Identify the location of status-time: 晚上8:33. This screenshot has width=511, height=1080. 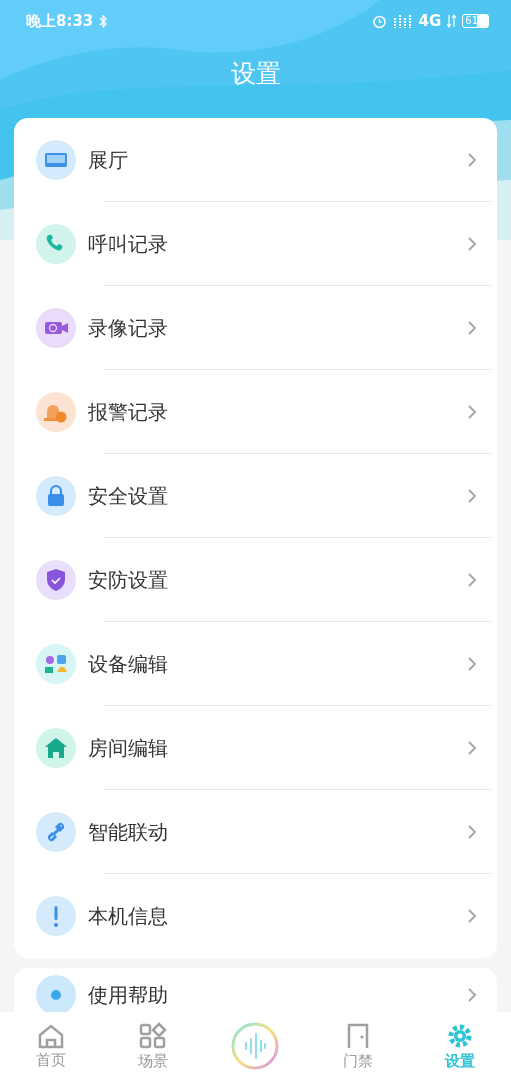
(60, 21).